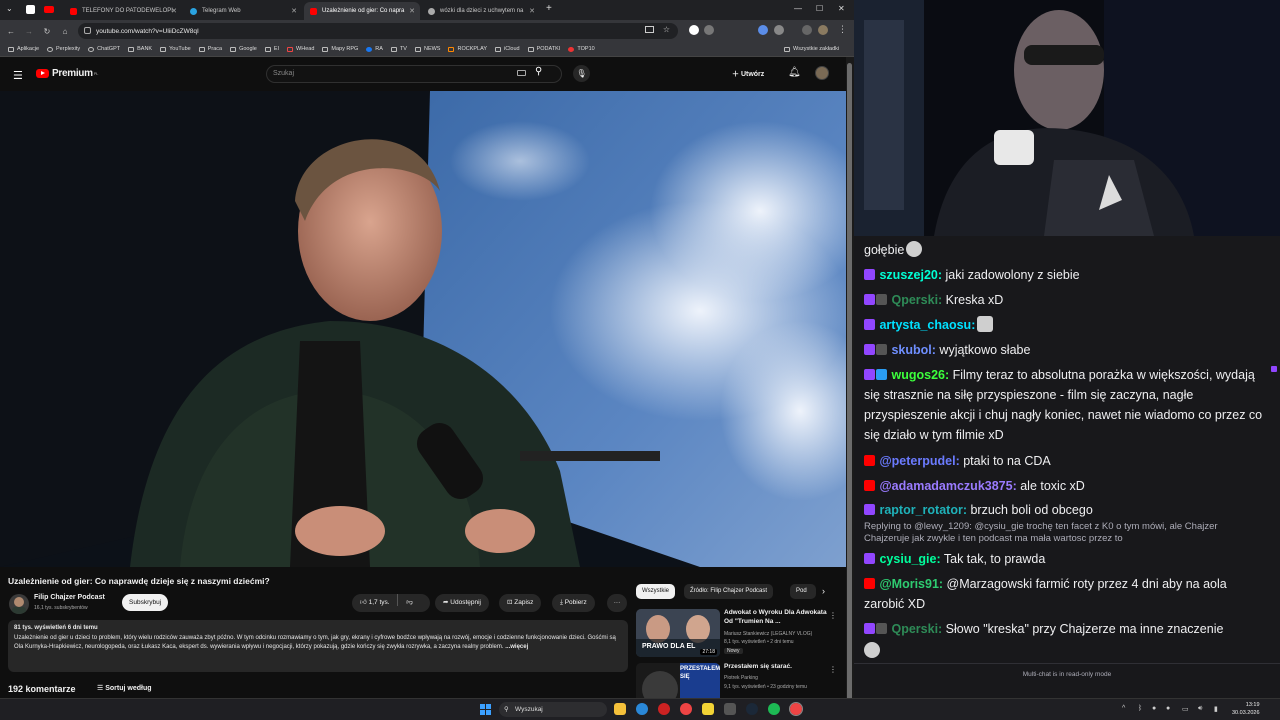 The height and width of the screenshot is (720, 1280). Describe the element at coordinates (1274, 369) in the screenshot. I see `chat-scroll-indicator` at that location.